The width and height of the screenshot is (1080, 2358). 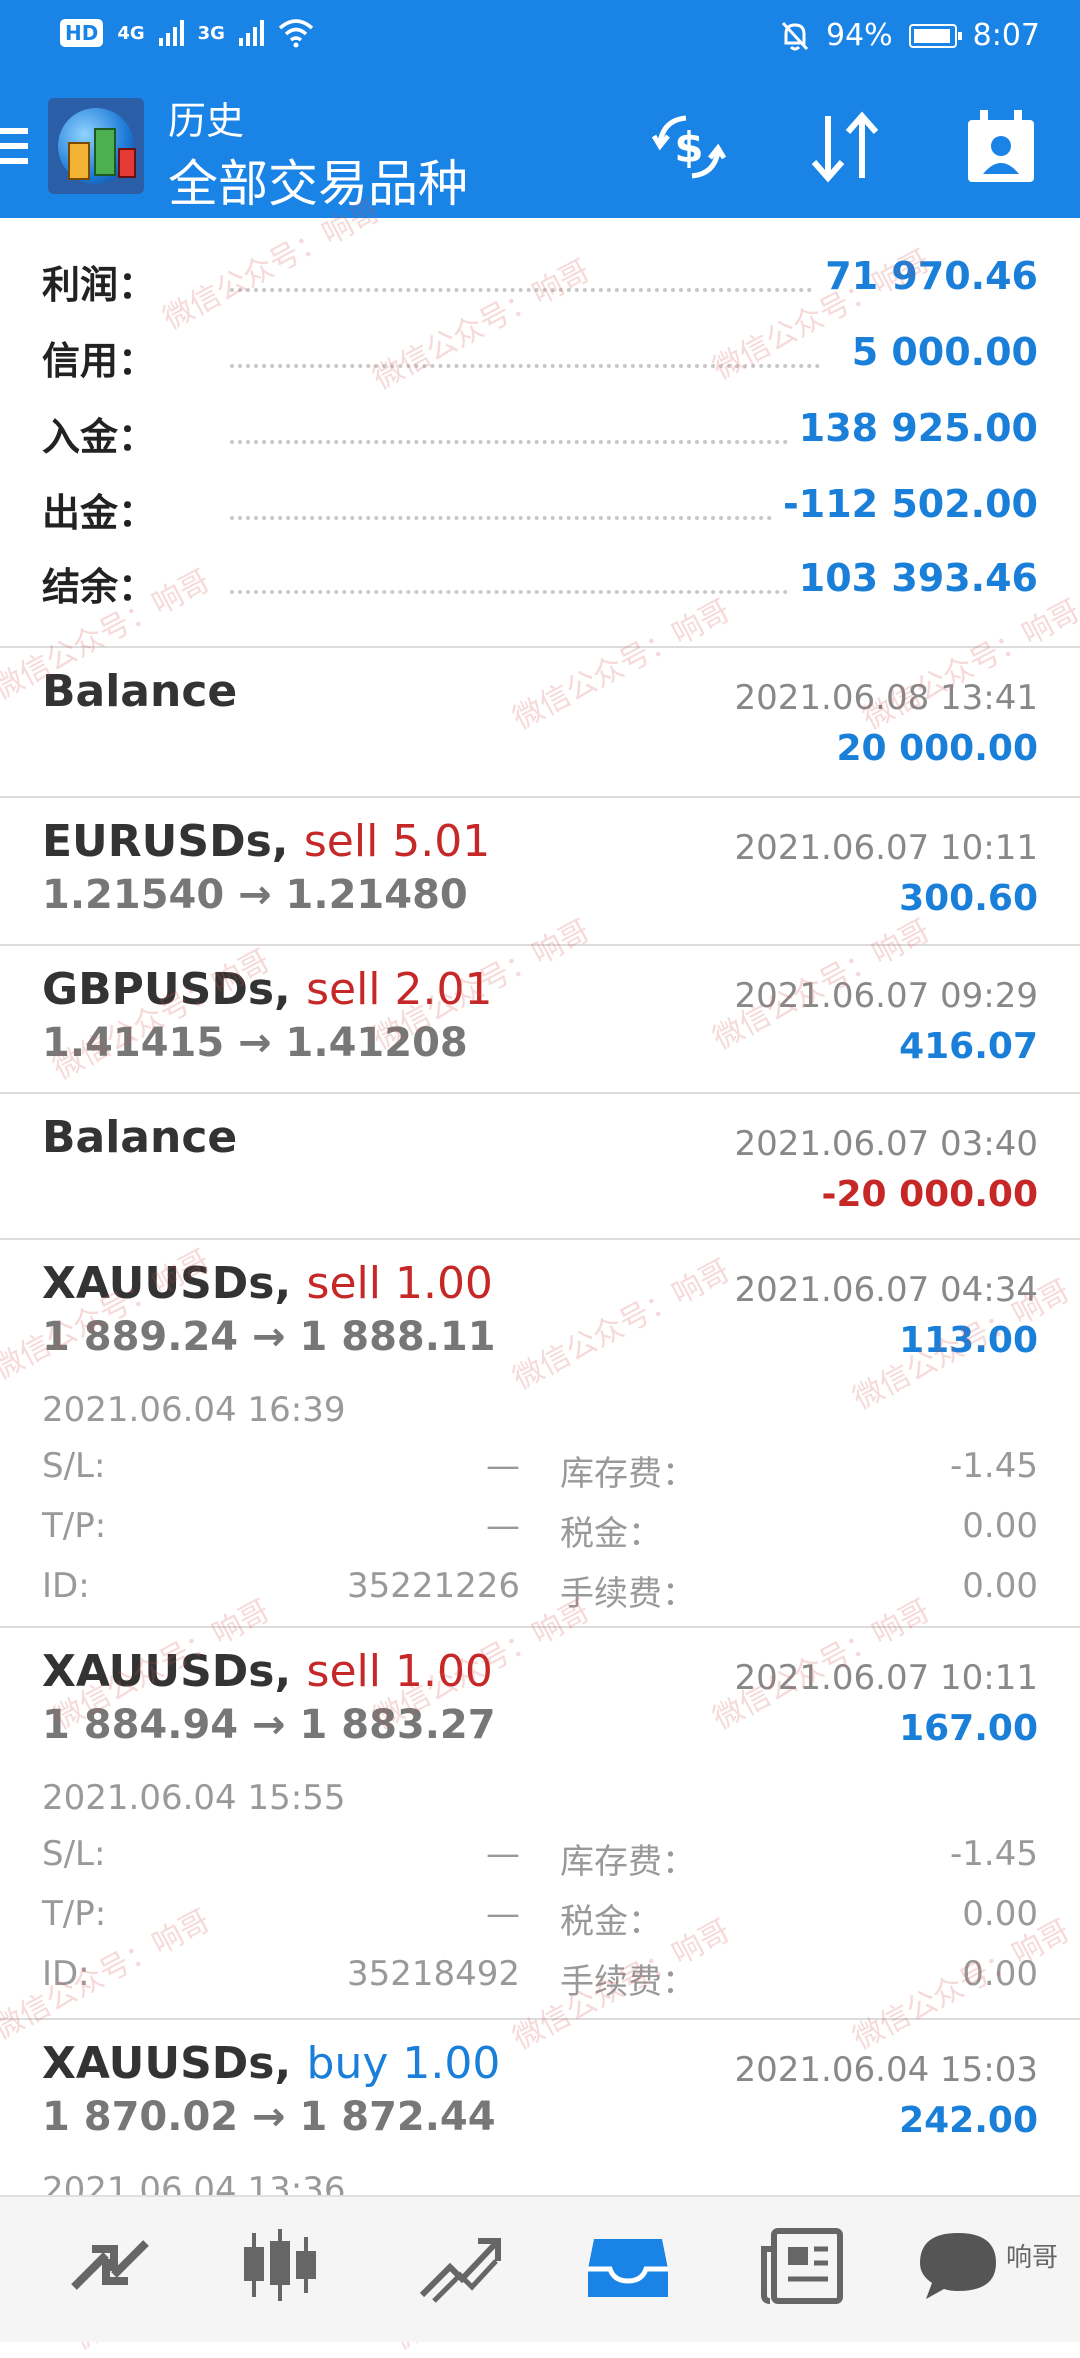 I want to click on bottom-navigation: 响哥, so click(x=540, y=2268).